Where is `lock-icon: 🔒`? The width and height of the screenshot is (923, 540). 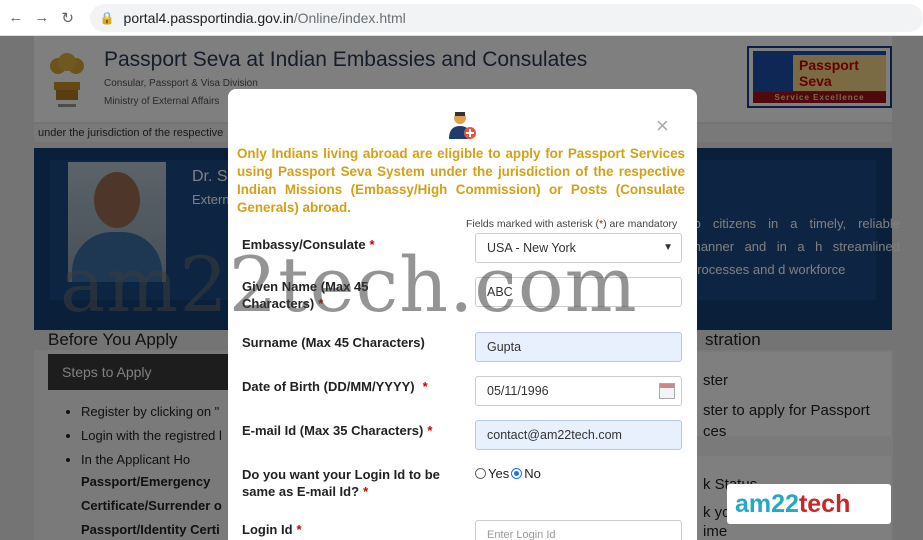
lock-icon: 🔒 is located at coordinates (107, 17).